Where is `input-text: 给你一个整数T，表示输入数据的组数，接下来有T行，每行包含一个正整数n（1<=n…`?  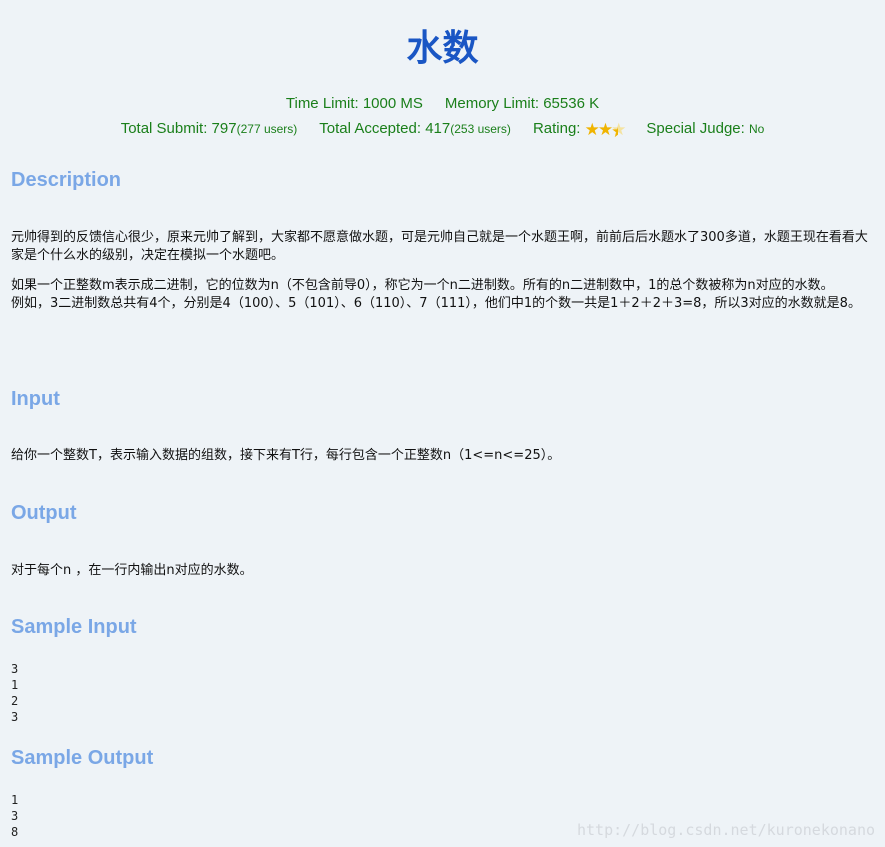 input-text: 给你一个整数T，表示输入数据的组数，接下来有T行，每行包含一个正整数n（1<=n… is located at coordinates (286, 455).